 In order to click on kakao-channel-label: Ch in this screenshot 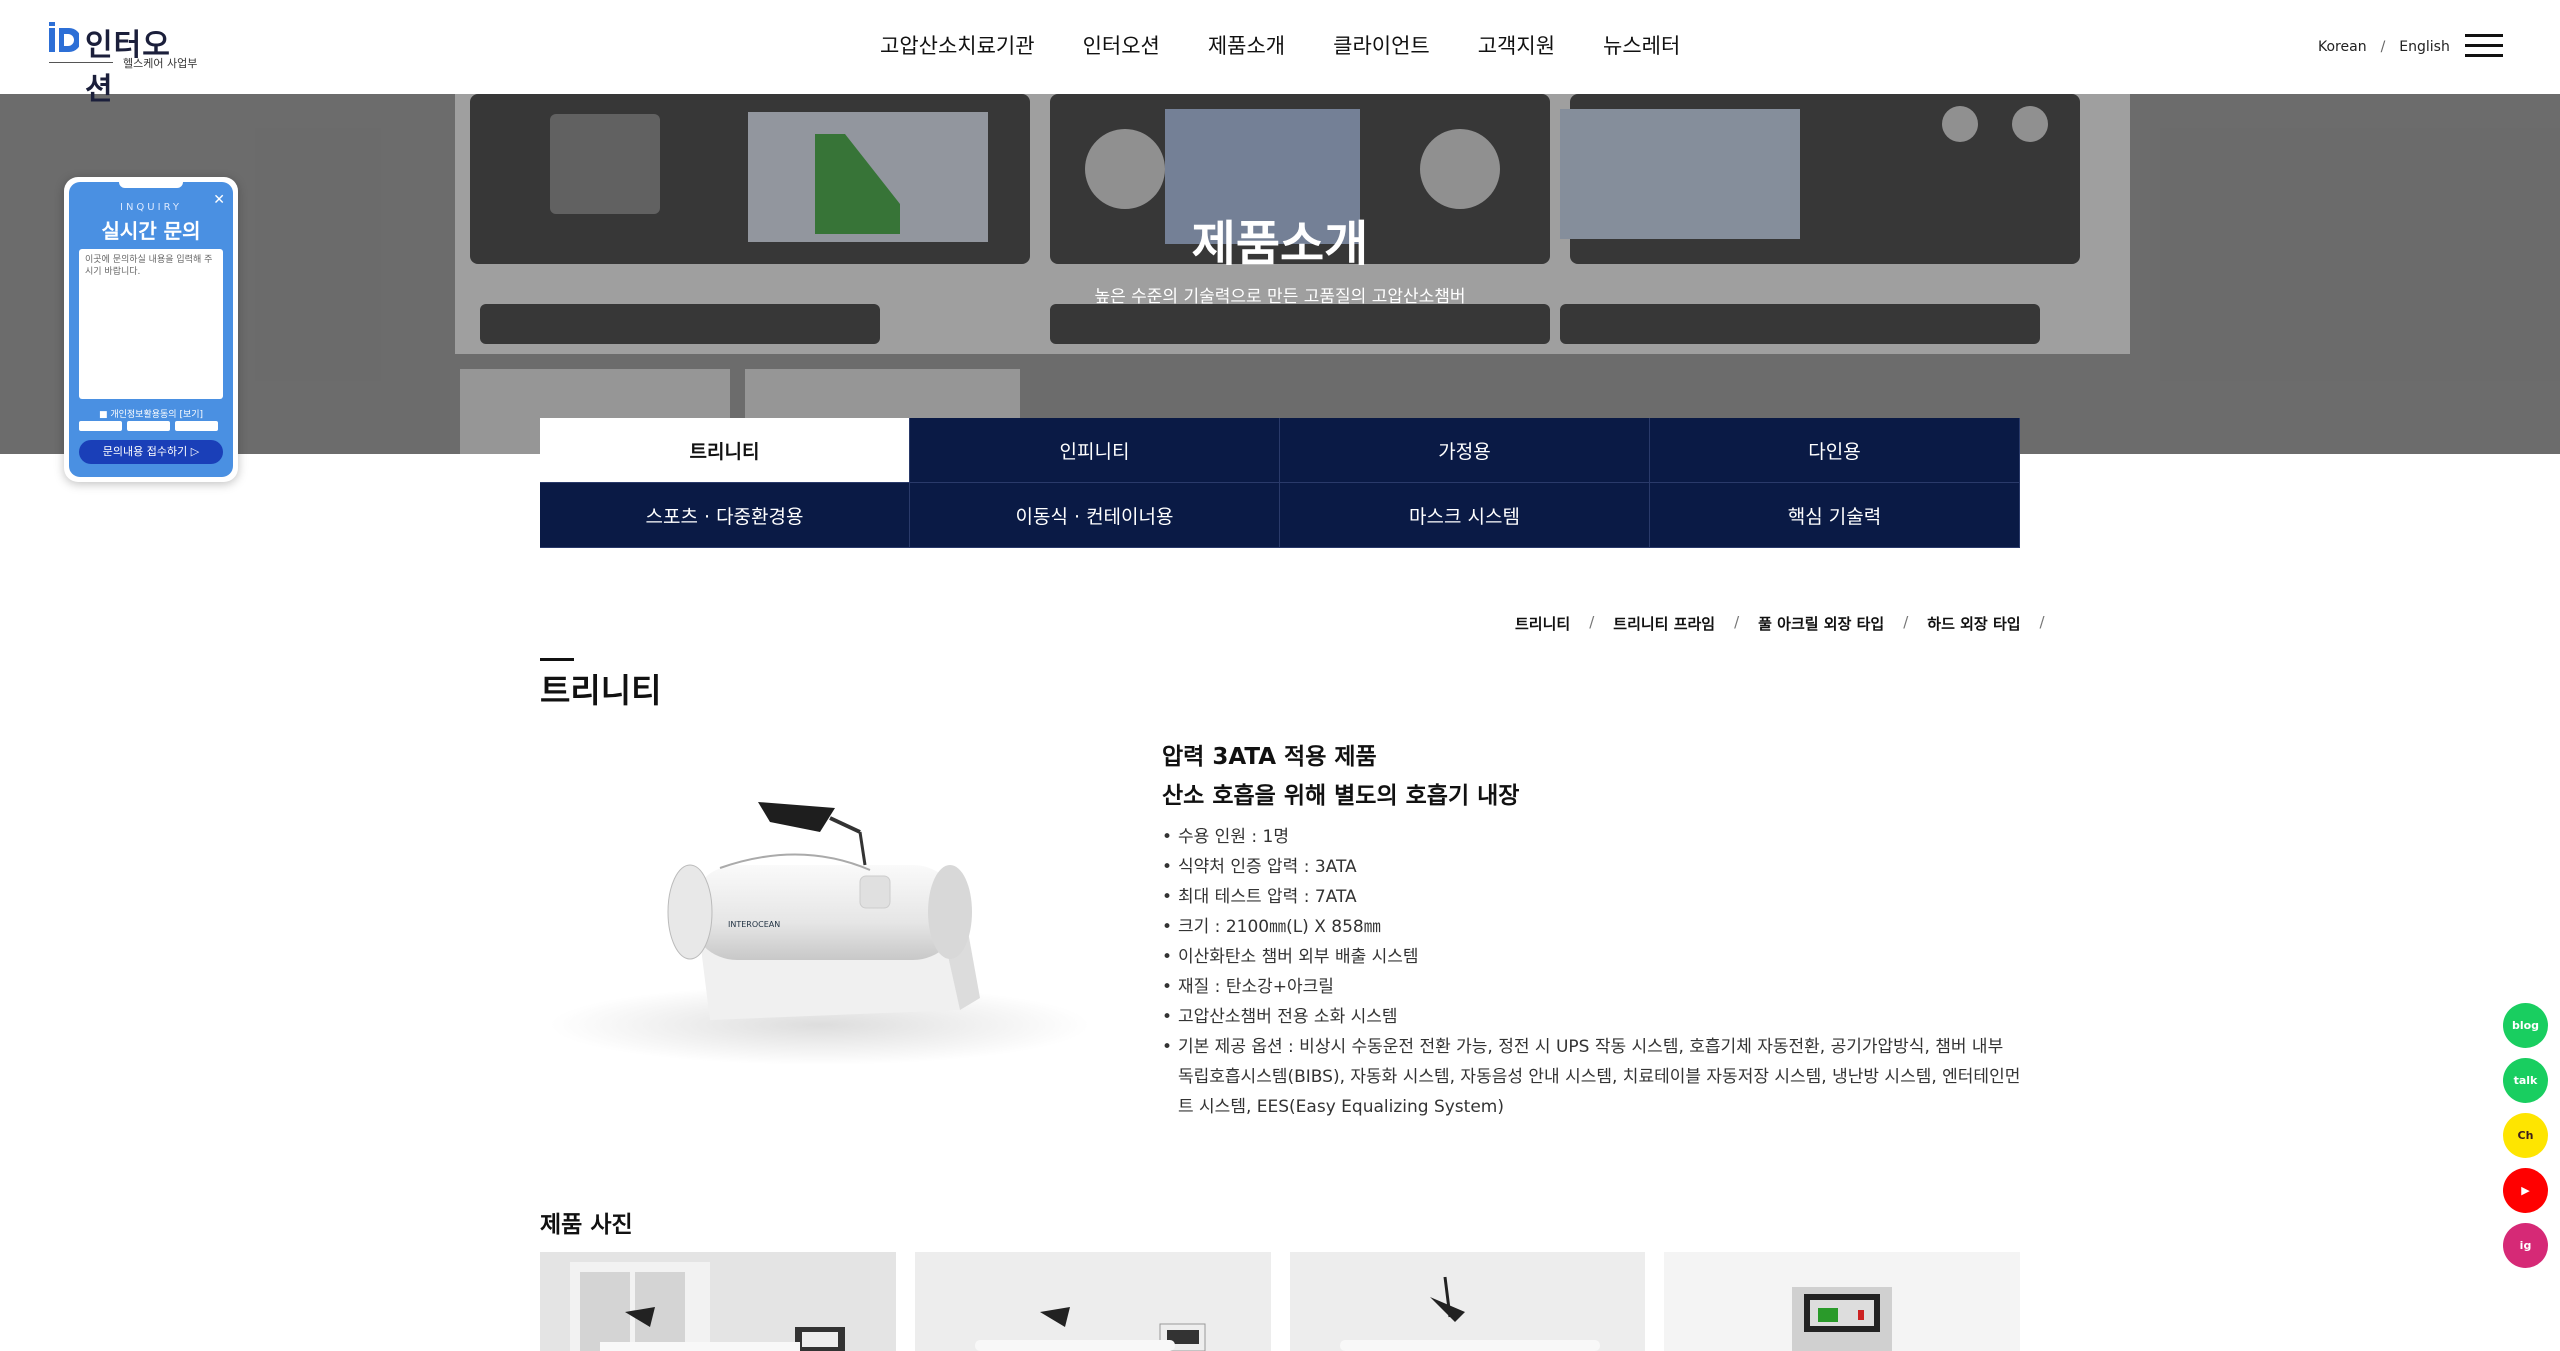, I will do `click(2525, 1135)`.